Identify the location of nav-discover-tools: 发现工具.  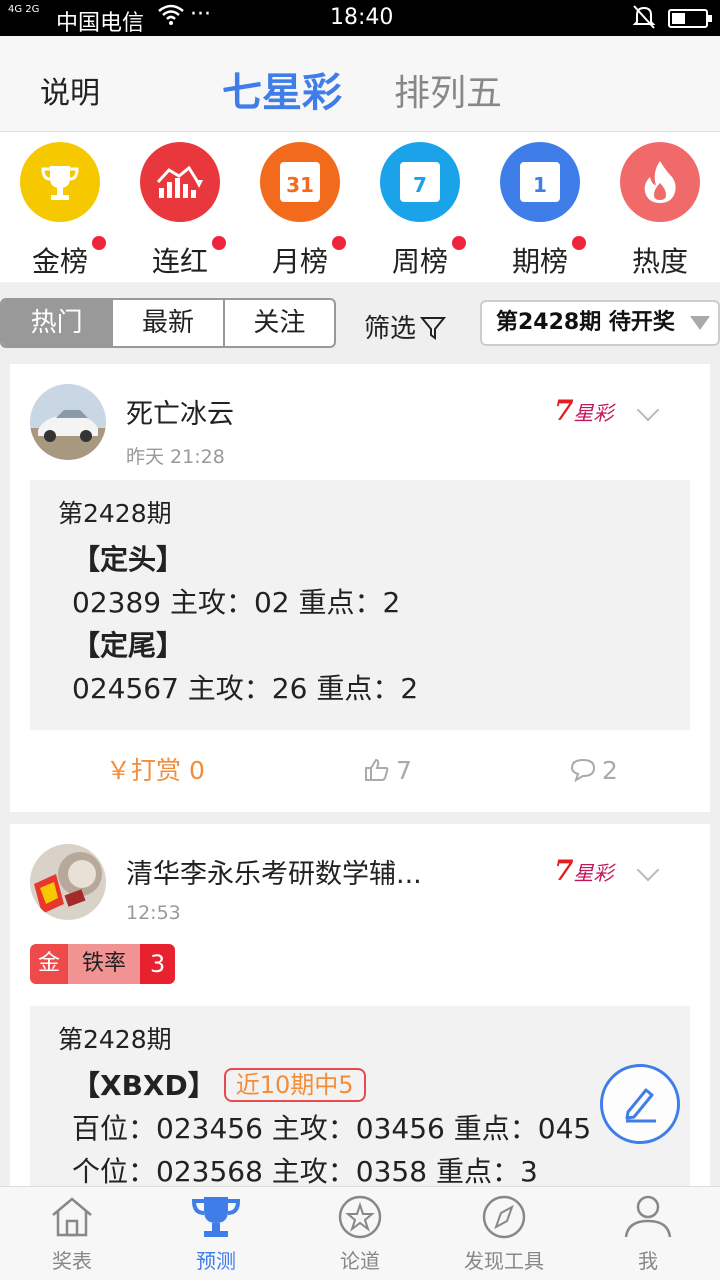
(504, 1234).